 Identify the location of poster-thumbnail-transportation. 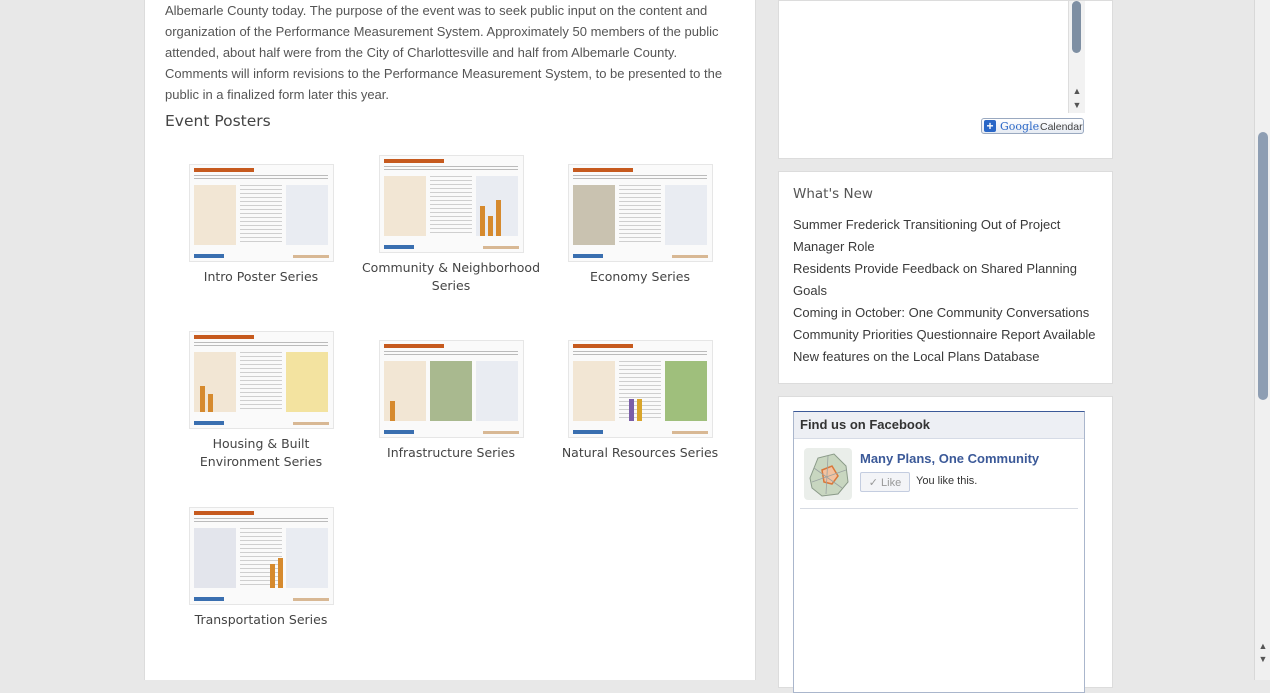
(261, 556).